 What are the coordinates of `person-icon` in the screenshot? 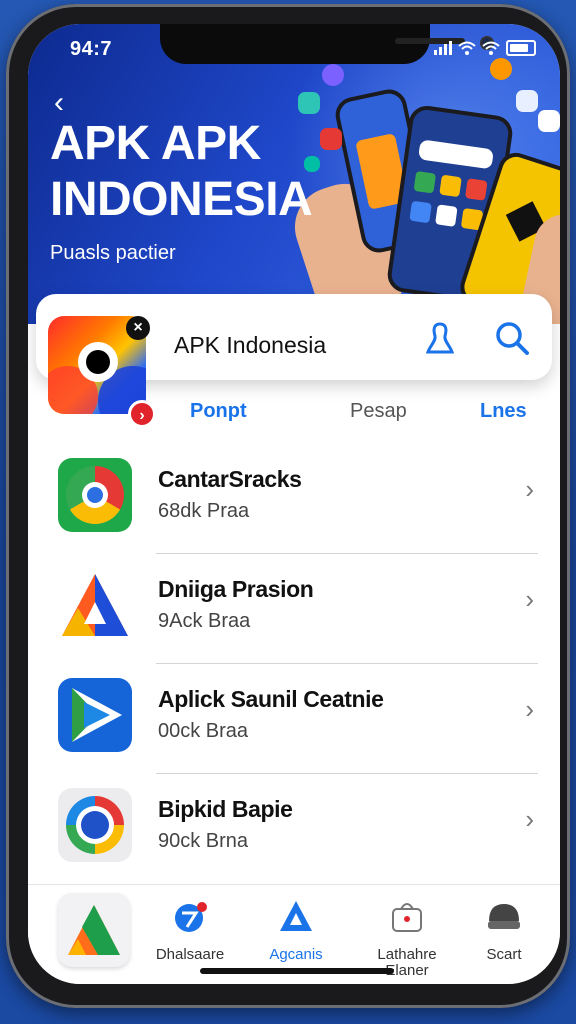 It's located at (440, 338).